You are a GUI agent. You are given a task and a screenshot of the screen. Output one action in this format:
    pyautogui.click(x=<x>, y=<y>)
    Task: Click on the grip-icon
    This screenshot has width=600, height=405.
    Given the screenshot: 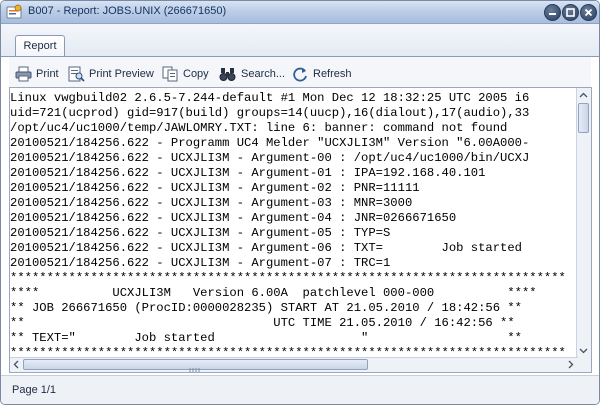 What is the action you would take?
    pyautogui.click(x=194, y=370)
    